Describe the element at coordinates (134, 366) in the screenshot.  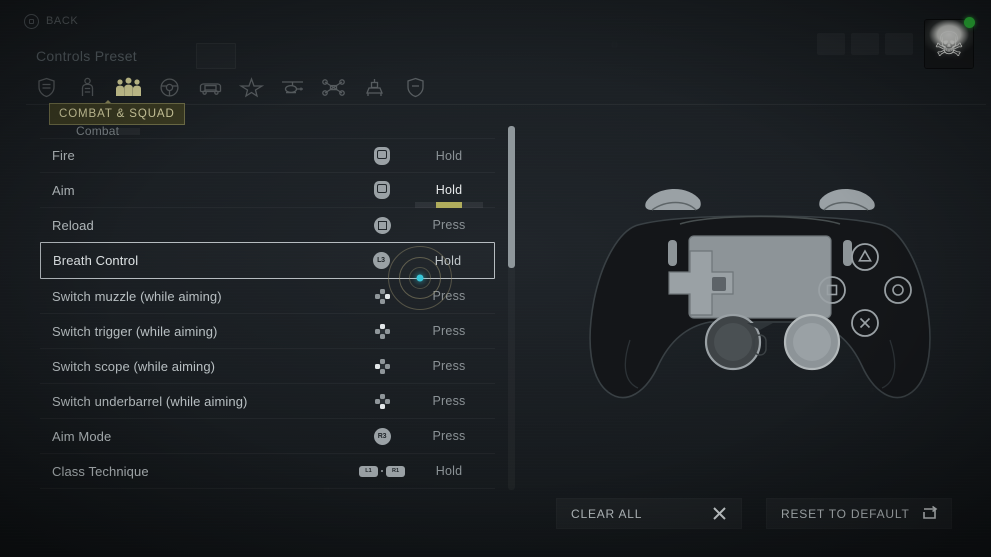
I see `binding-name: Switch scope (while aiming)` at that location.